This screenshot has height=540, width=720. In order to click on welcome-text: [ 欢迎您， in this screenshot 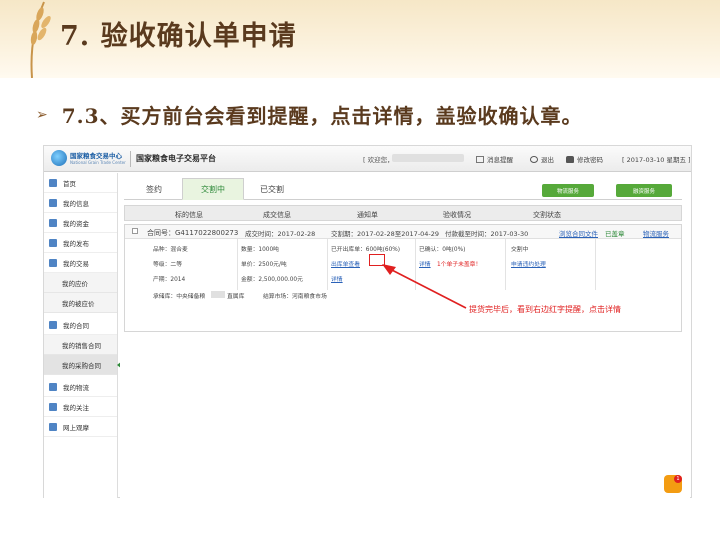, I will do `click(378, 160)`.